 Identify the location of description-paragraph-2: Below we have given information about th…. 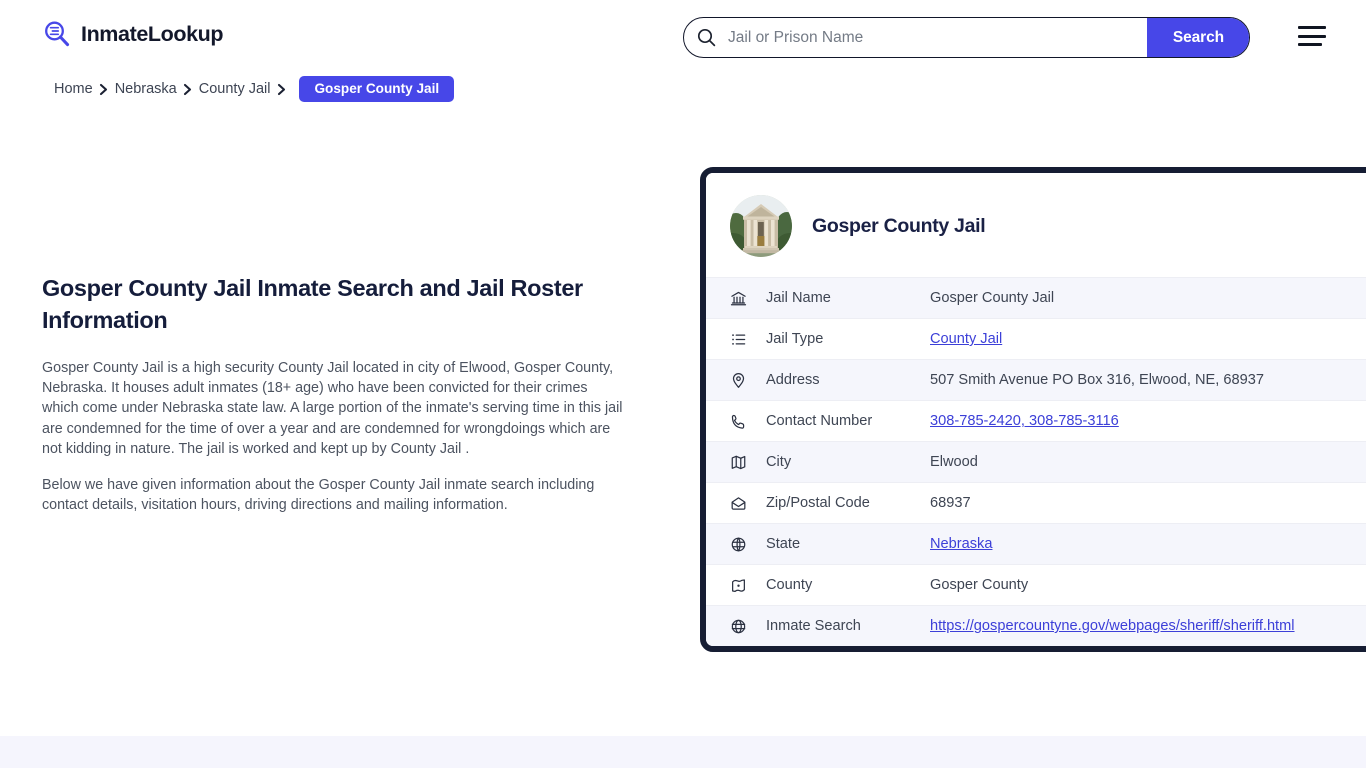
(318, 495).